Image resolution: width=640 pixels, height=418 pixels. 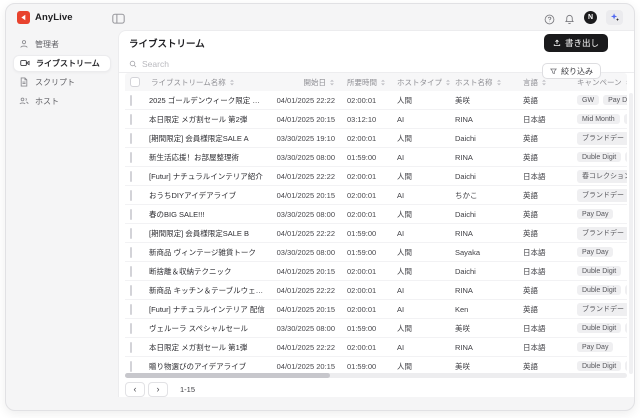 What do you see at coordinates (305, 366) in the screenshot?
I see `cell-start-date: 04/01/2025 20:15` at bounding box center [305, 366].